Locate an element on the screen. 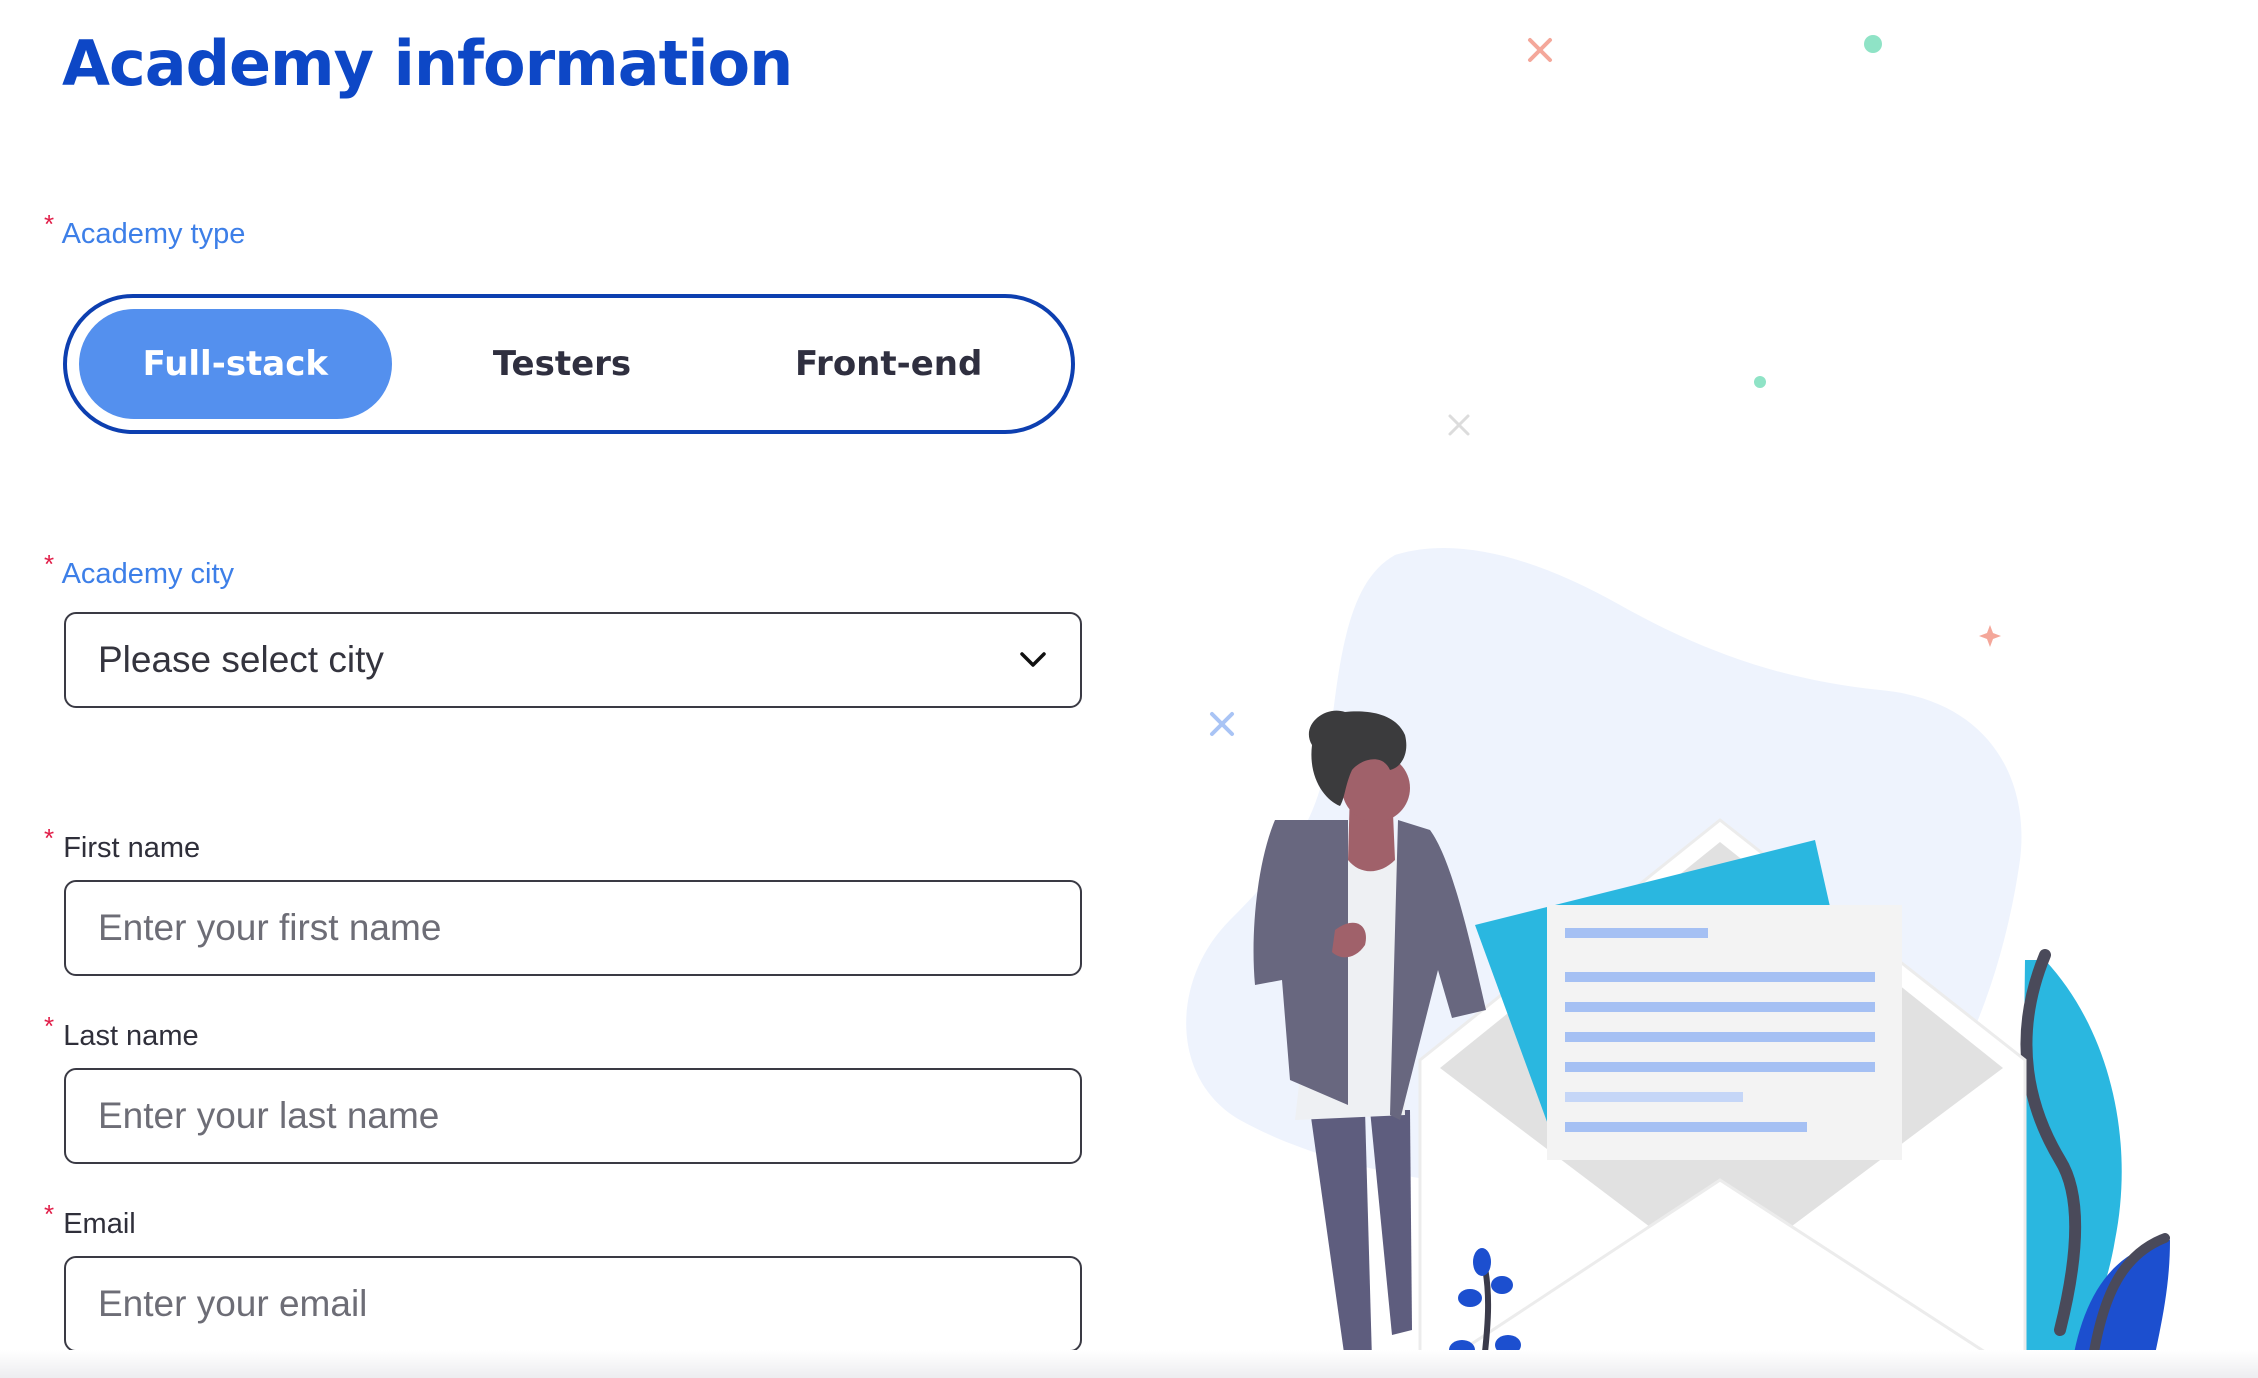  first-name-label: * First name is located at coordinates (122, 844).